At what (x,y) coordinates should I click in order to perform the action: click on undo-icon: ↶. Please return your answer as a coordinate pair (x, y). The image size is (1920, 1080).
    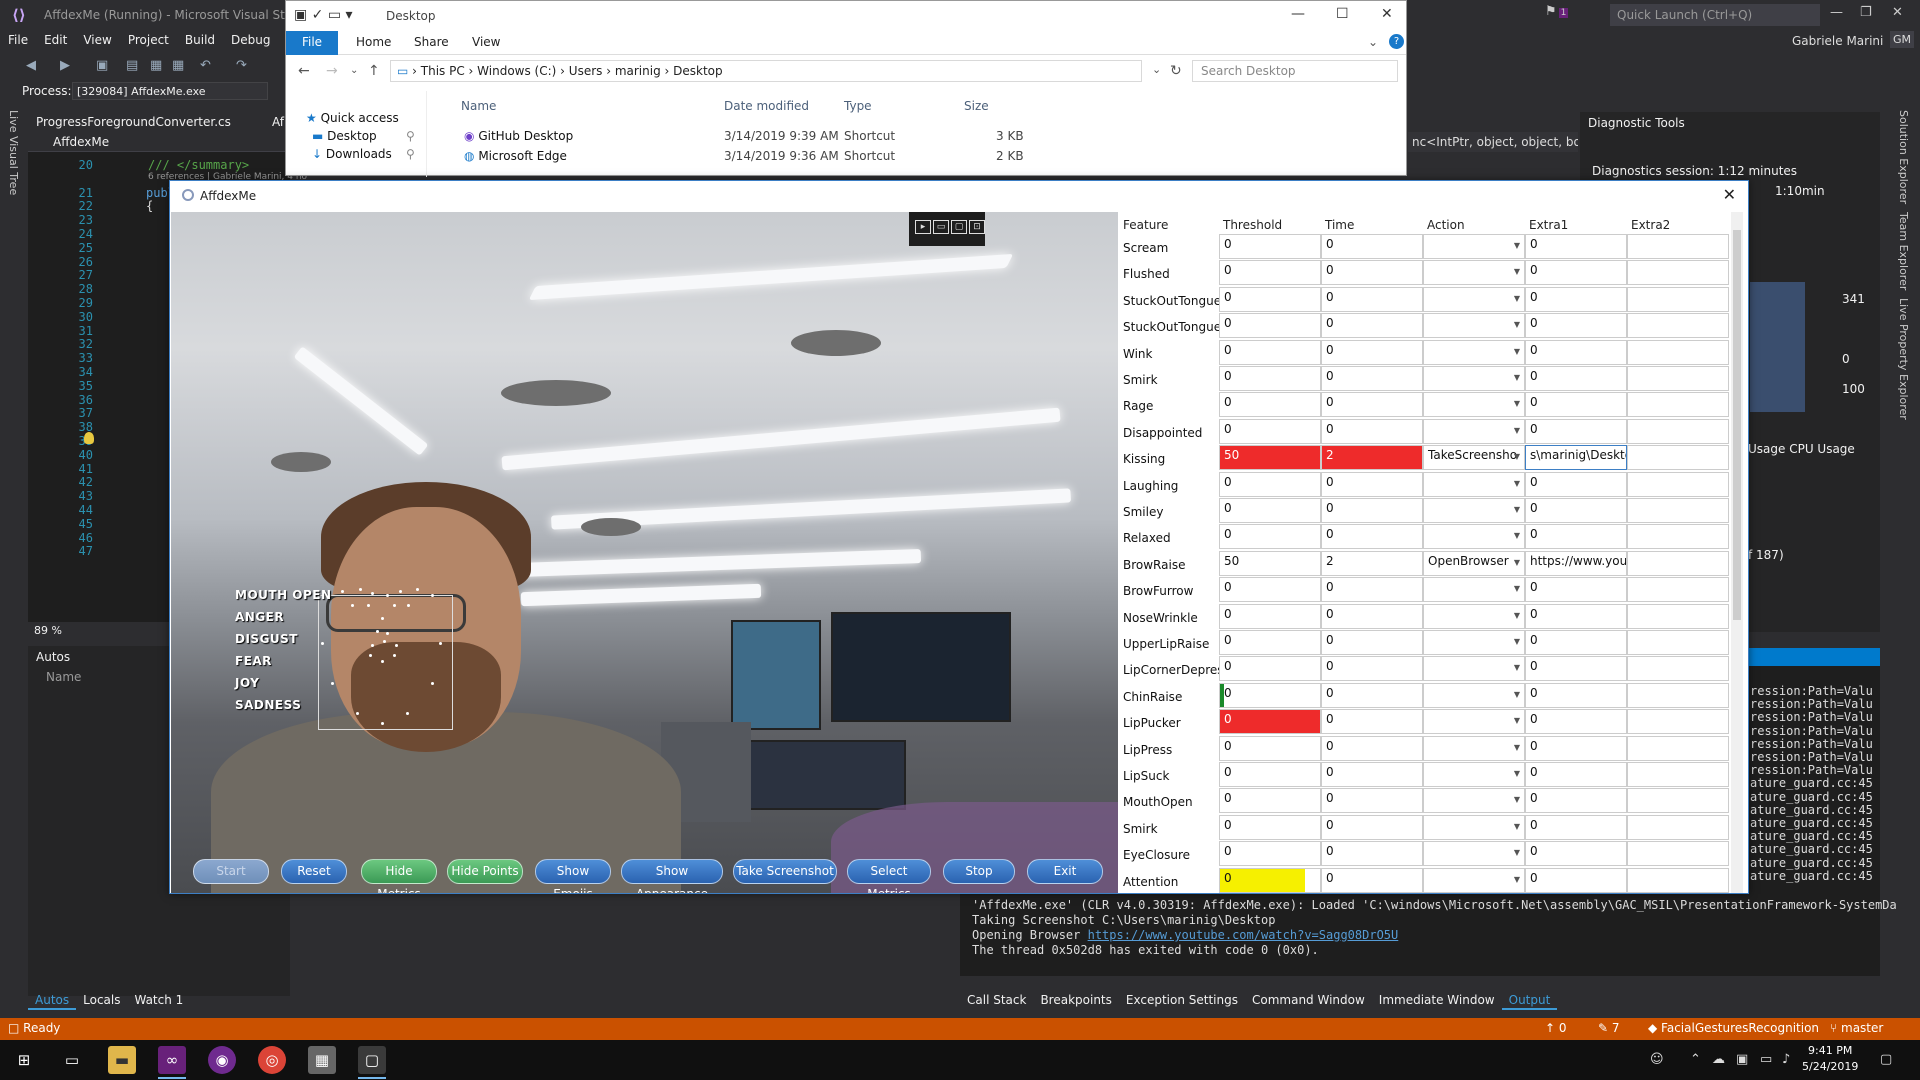
    Looking at the image, I should click on (205, 65).